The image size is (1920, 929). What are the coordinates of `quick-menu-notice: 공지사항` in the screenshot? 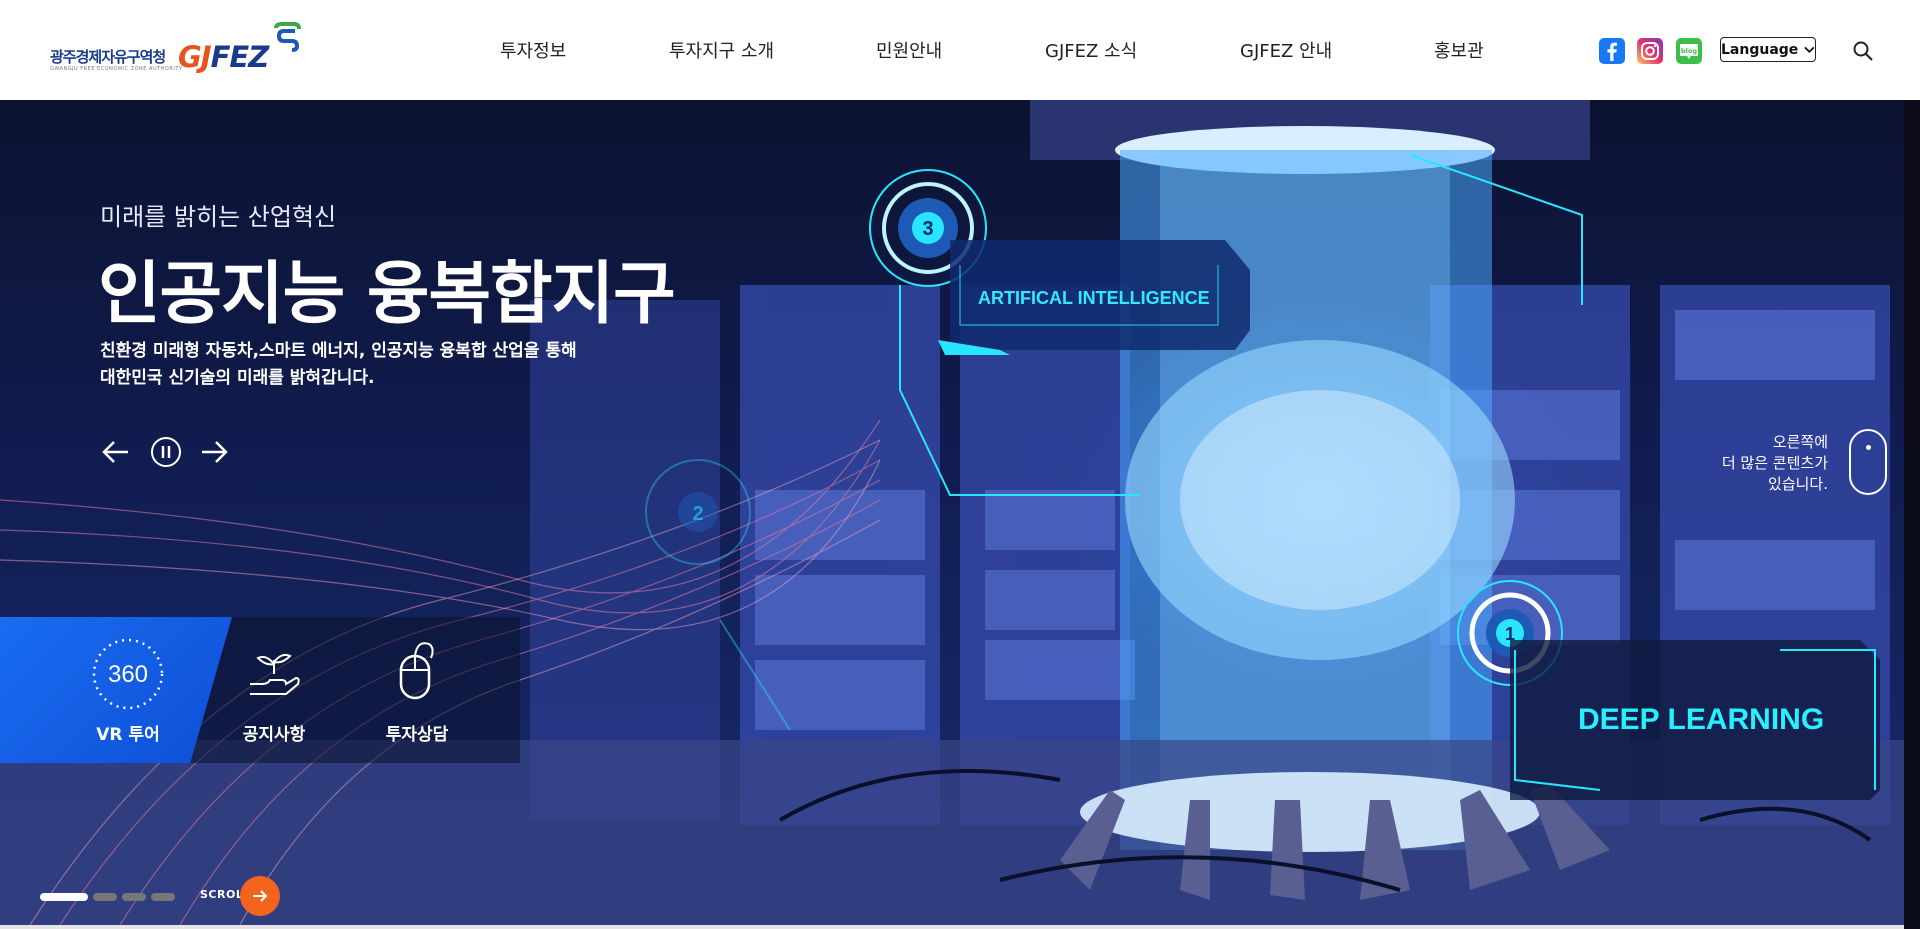 It's located at (274, 690).